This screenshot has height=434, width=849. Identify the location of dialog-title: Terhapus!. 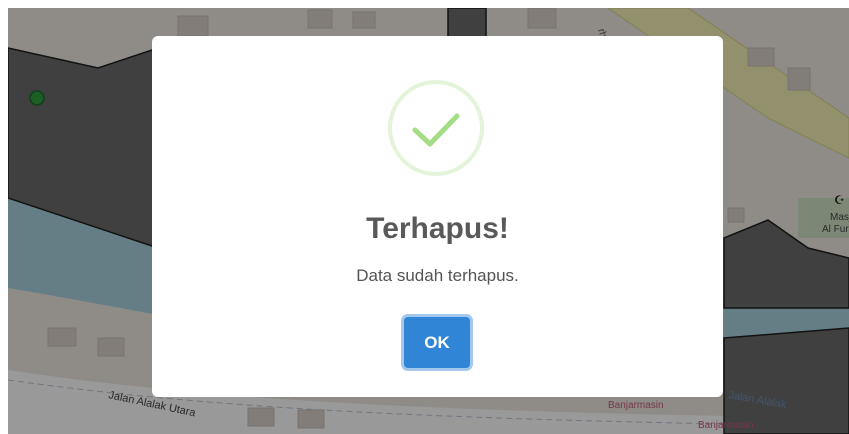
(437, 228).